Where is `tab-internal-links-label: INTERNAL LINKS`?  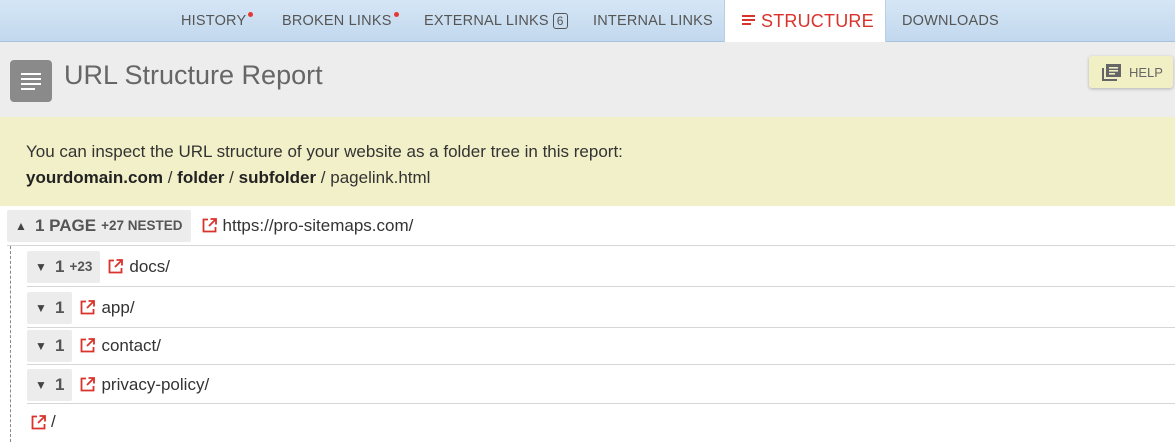 tab-internal-links-label: INTERNAL LINKS is located at coordinates (653, 21).